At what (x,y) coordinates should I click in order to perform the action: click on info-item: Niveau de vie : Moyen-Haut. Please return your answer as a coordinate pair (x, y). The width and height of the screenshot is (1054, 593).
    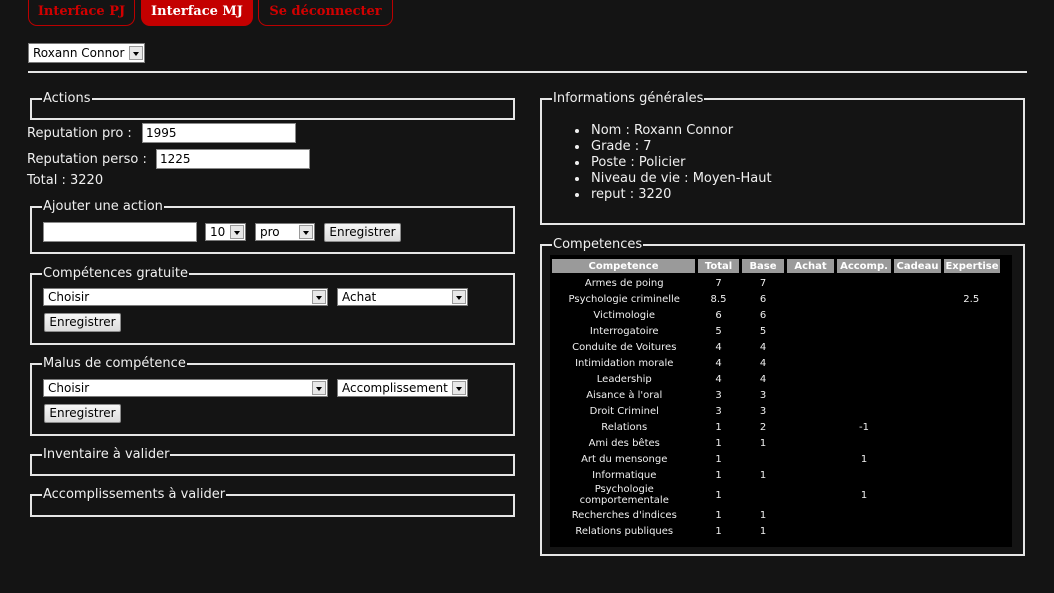
    Looking at the image, I should click on (673, 179).